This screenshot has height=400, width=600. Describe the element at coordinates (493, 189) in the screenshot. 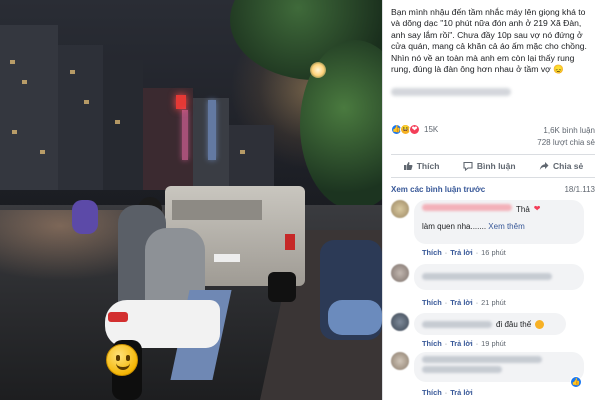

I see `see-previous-comments: Xem các bình luận trước 18/1.113` at that location.